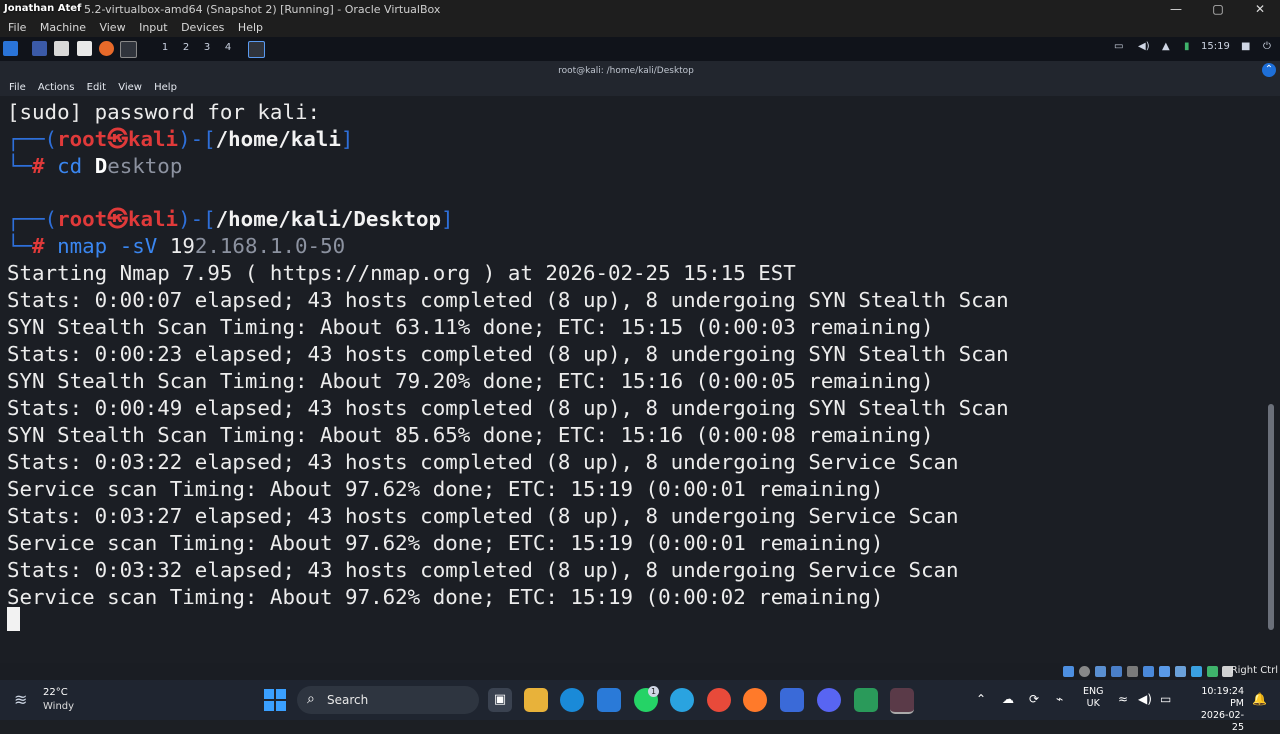 The width and height of the screenshot is (1280, 734). What do you see at coordinates (1215, 46) in the screenshot?
I see `panel-clock: 15:19` at bounding box center [1215, 46].